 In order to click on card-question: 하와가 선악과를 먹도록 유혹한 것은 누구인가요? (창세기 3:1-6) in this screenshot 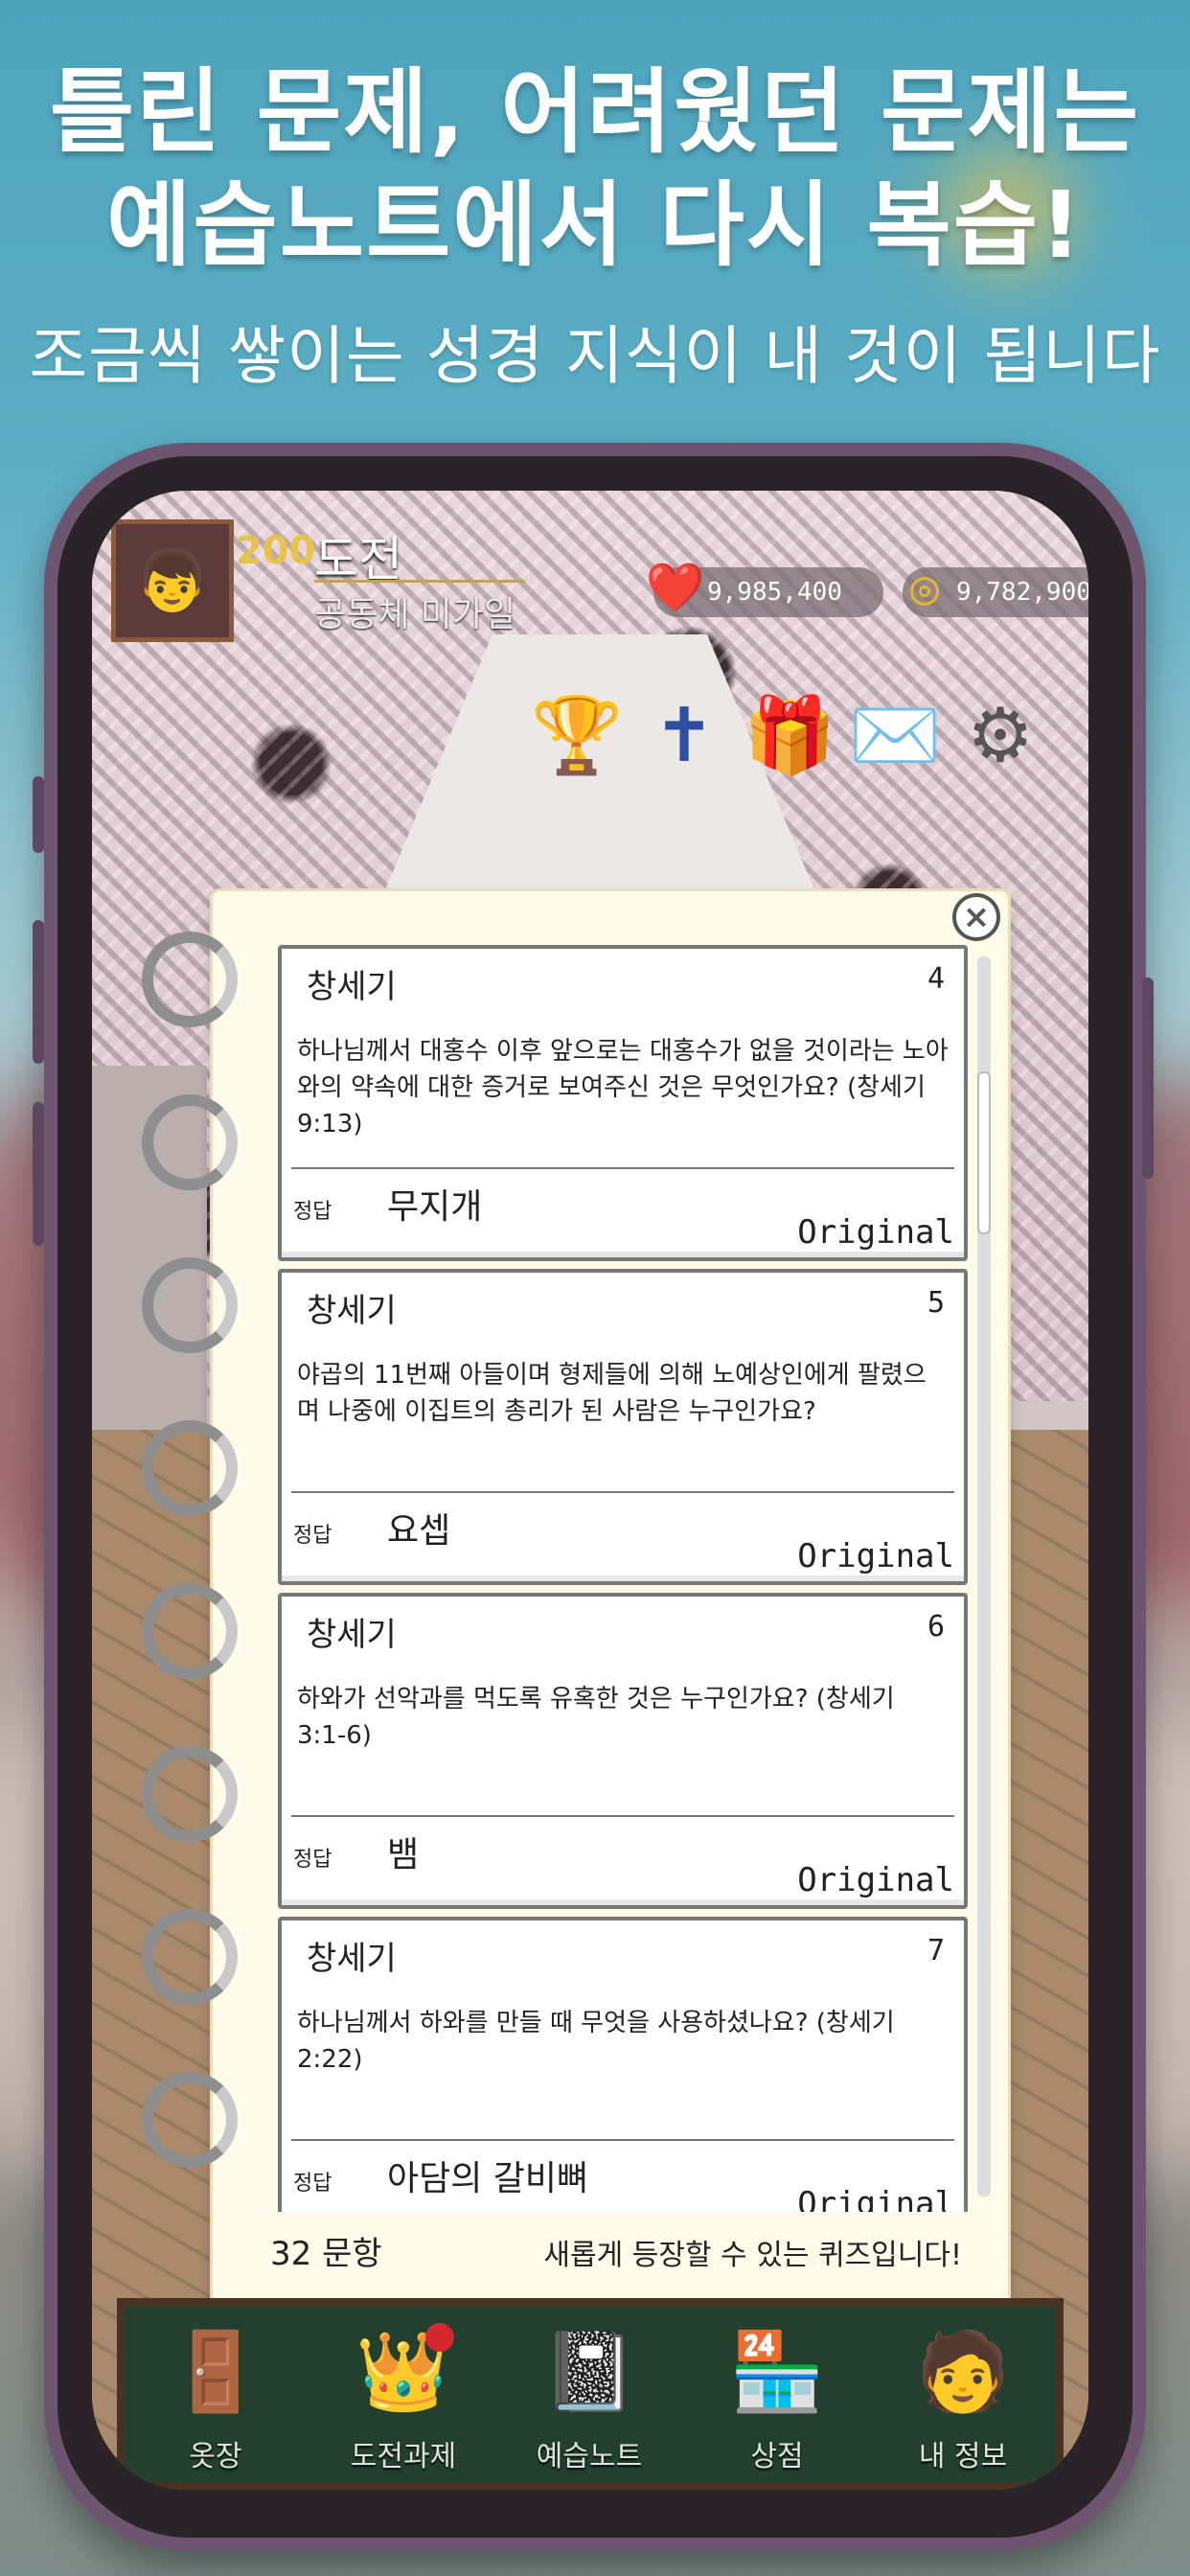, I will do `click(596, 1717)`.